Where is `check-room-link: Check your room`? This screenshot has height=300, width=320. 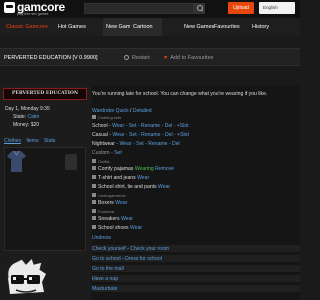 check-room-link: Check your room is located at coordinates (149, 249).